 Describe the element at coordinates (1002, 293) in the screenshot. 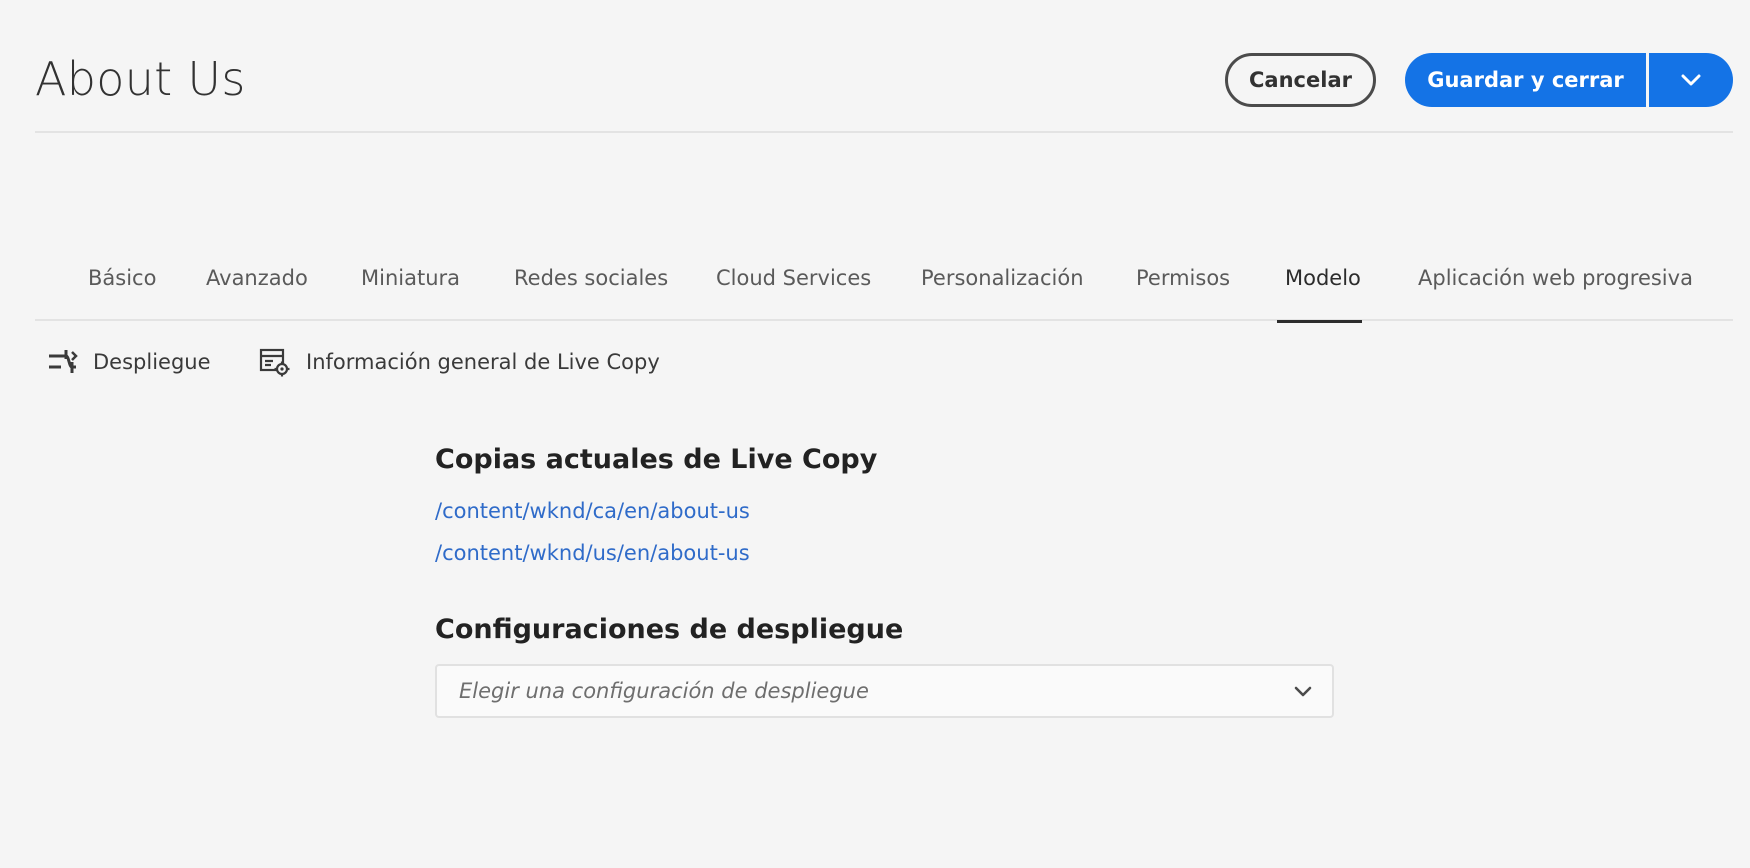

I see `tab-personalizacion: Personalización` at that location.